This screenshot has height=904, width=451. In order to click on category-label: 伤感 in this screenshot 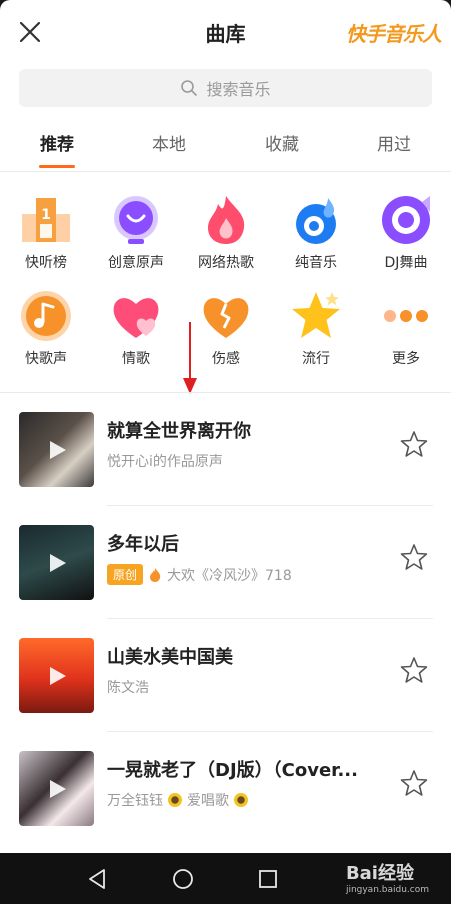, I will do `click(226, 359)`.